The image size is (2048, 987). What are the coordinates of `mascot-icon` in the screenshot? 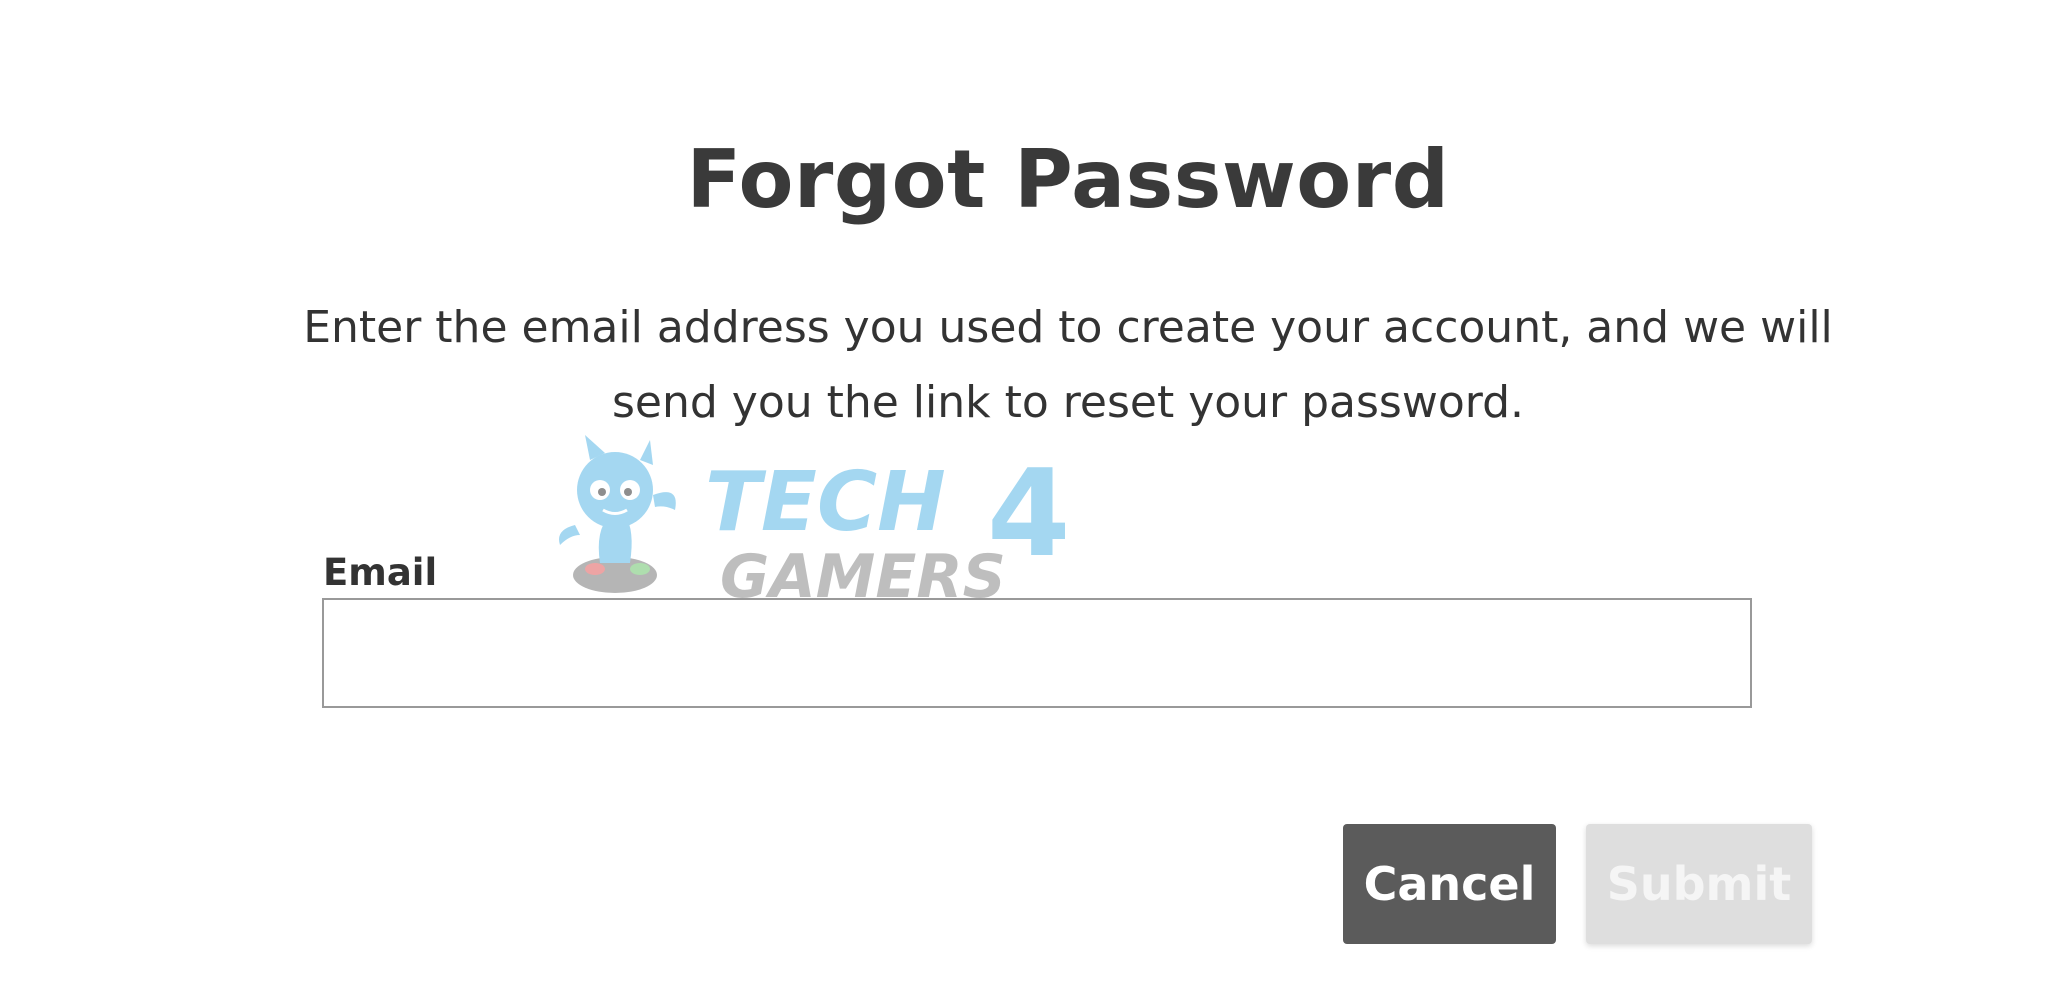 It's located at (617, 514).